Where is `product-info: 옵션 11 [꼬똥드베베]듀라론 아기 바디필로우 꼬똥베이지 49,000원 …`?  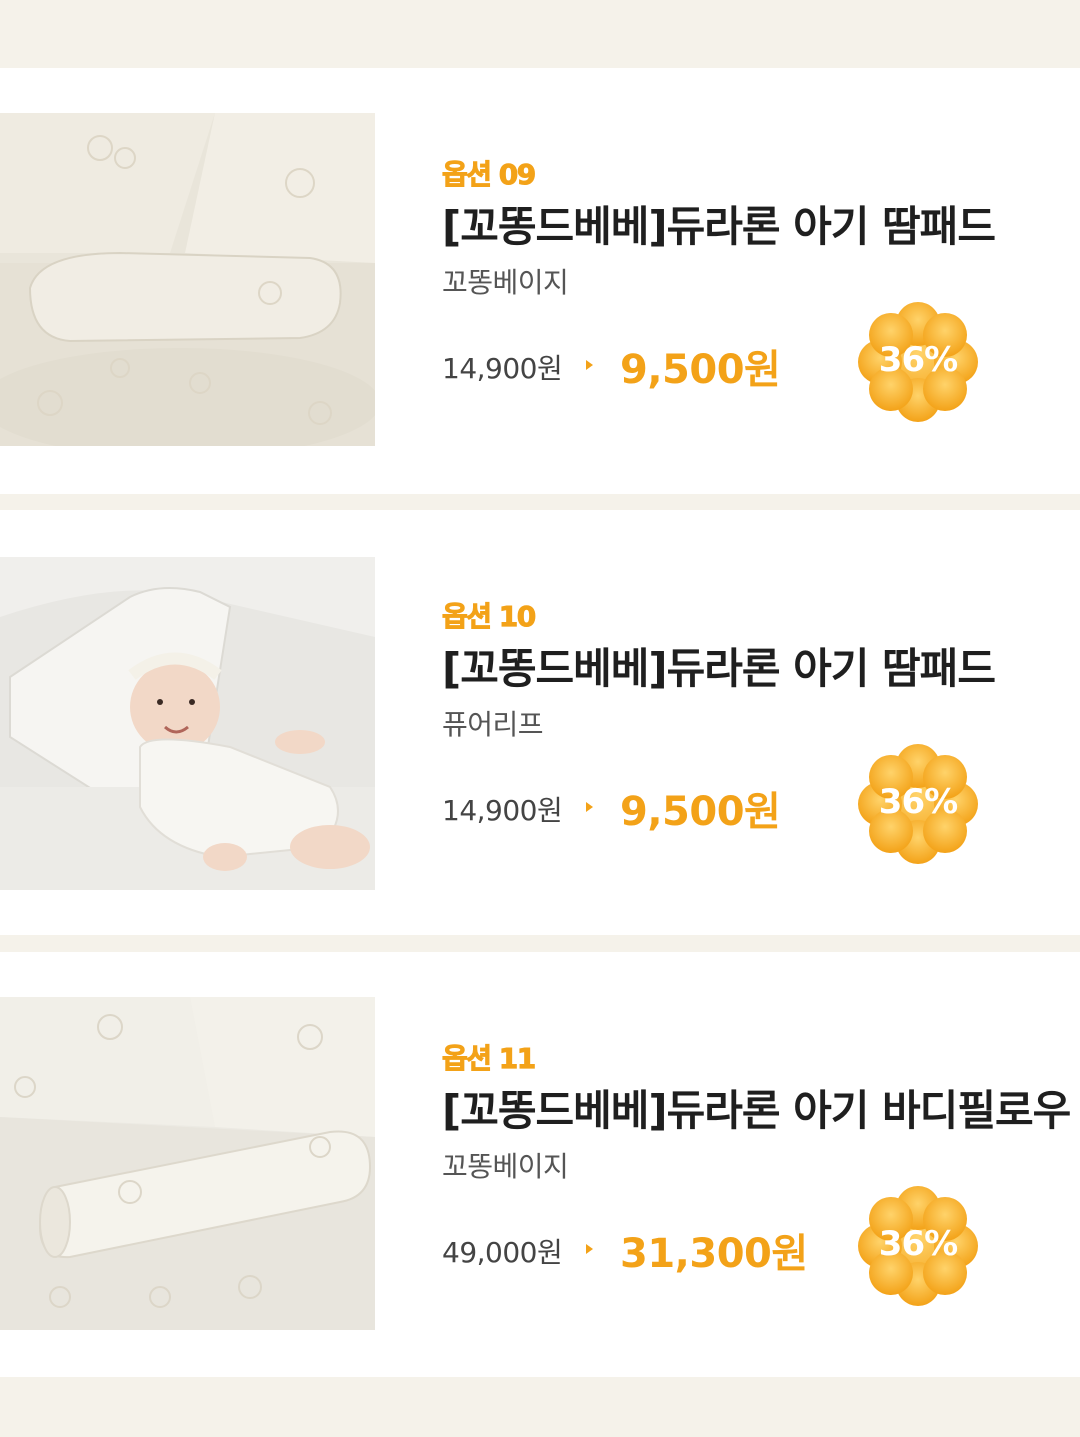
product-info: 옵션 11 [꼬똥드베베]듀라론 아기 바디필로우 꼬똥베이지 49,000원 … is located at coordinates (757, 1182).